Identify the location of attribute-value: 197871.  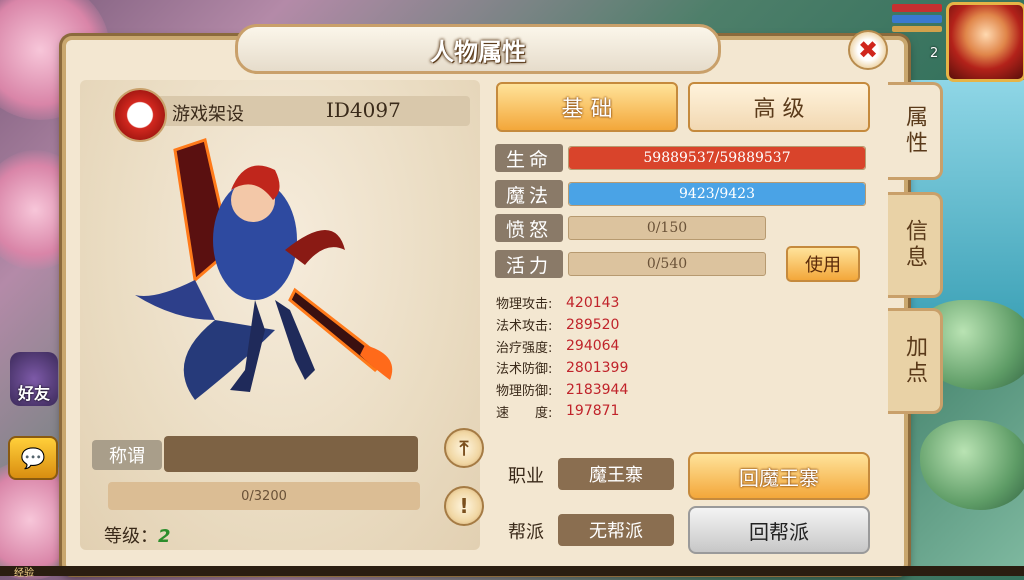
(593, 411).